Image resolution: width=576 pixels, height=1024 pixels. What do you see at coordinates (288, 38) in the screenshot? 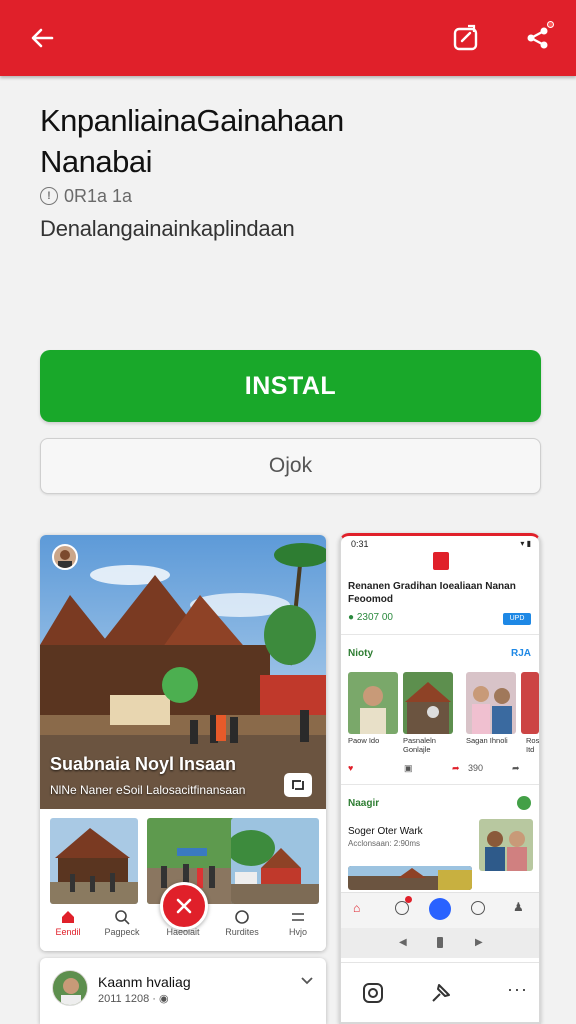
I see `app-bar` at bounding box center [288, 38].